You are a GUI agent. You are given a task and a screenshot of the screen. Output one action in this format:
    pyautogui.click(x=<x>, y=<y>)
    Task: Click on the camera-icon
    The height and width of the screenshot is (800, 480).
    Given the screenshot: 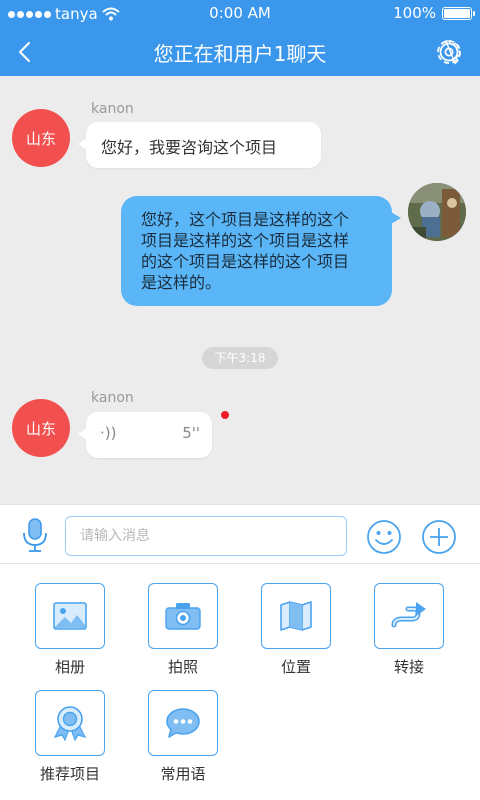 What is the action you would take?
    pyautogui.click(x=183, y=616)
    